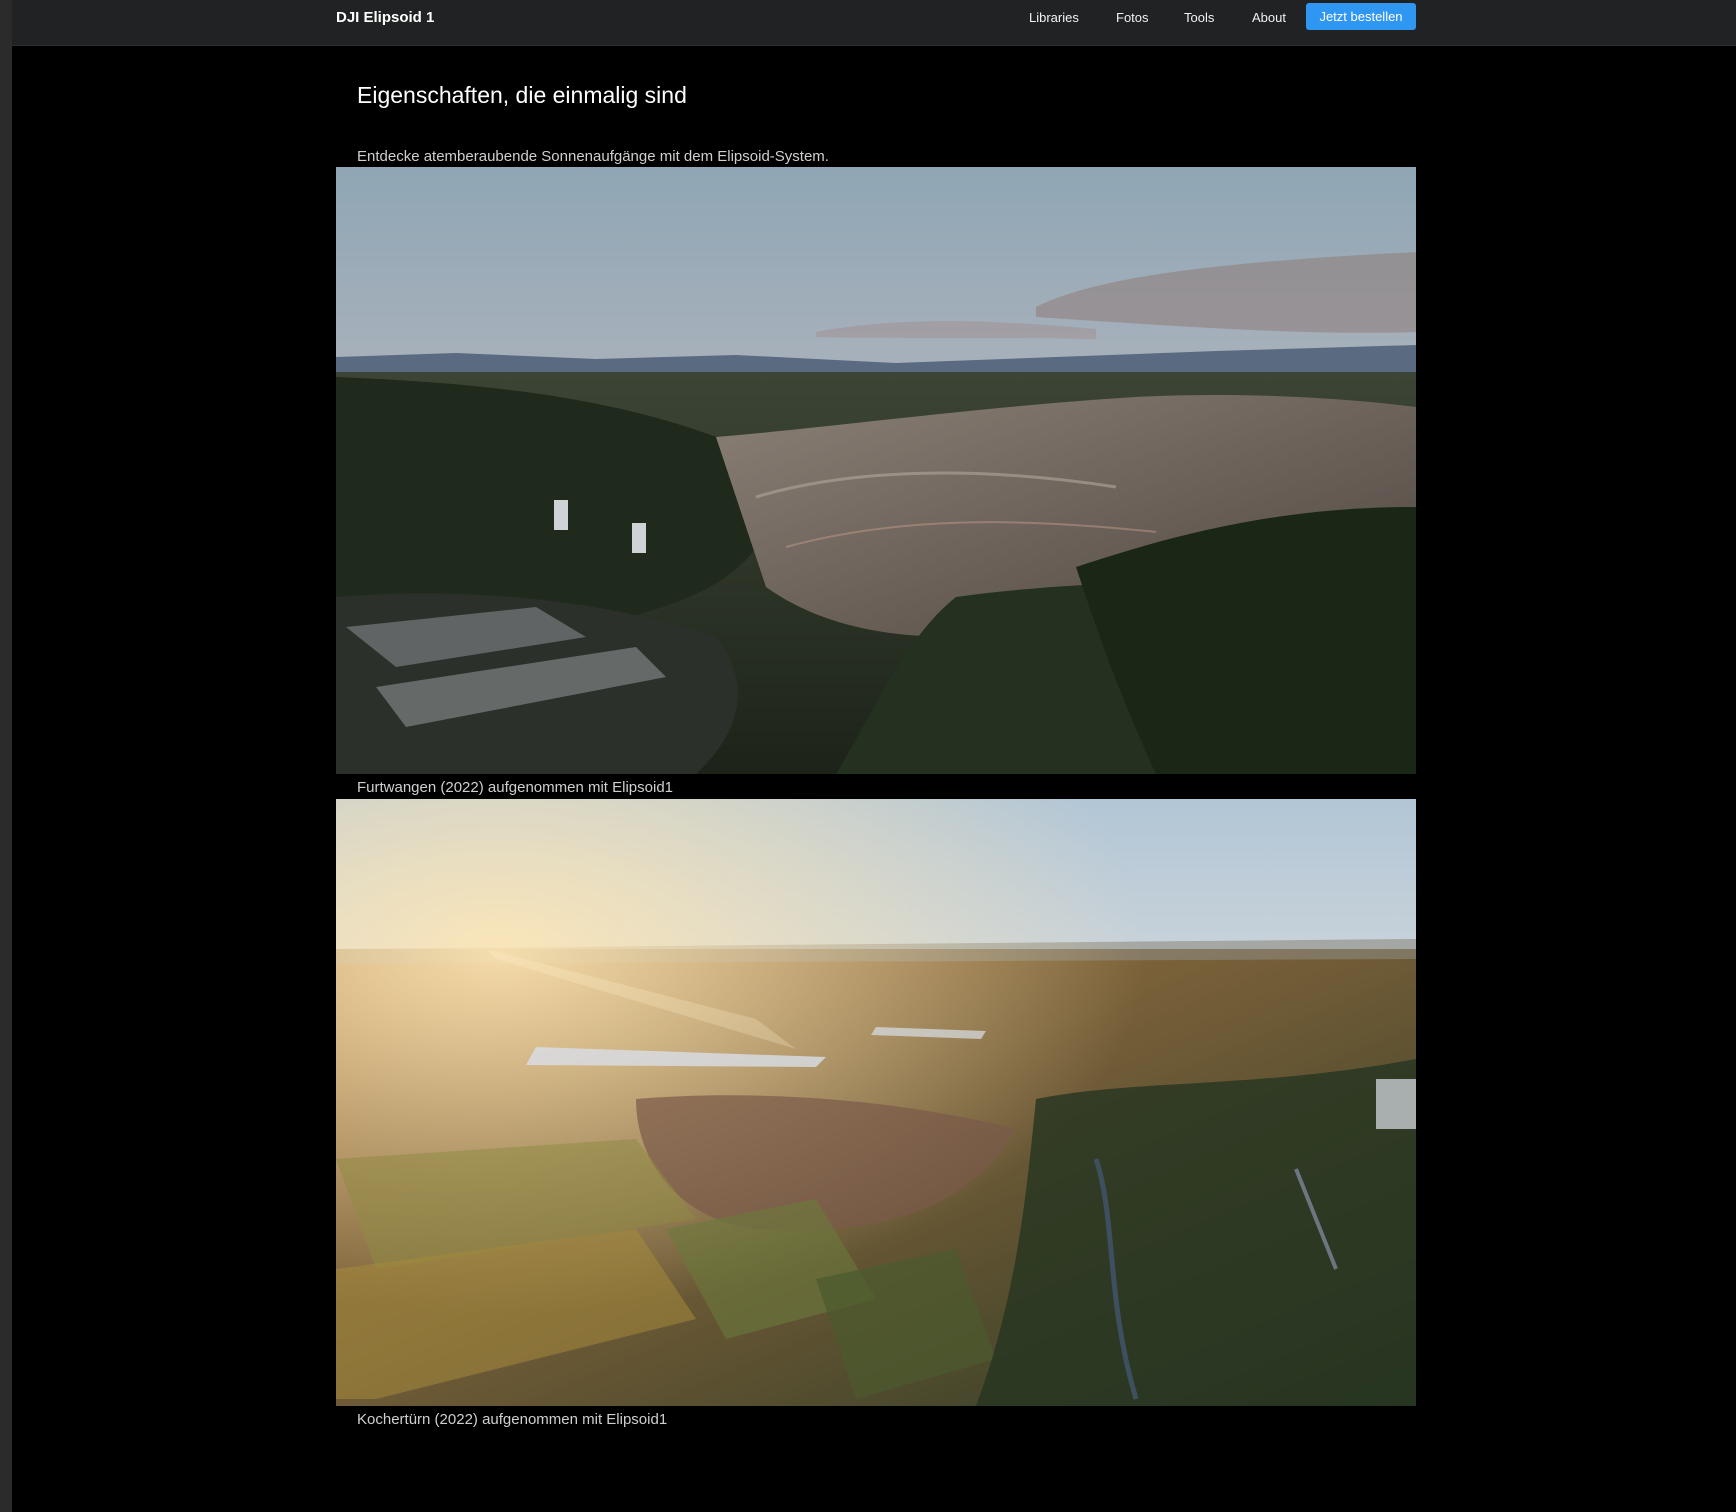 This screenshot has width=1736, height=1512. I want to click on order-now-button: Jetzt bestellen, so click(1361, 16).